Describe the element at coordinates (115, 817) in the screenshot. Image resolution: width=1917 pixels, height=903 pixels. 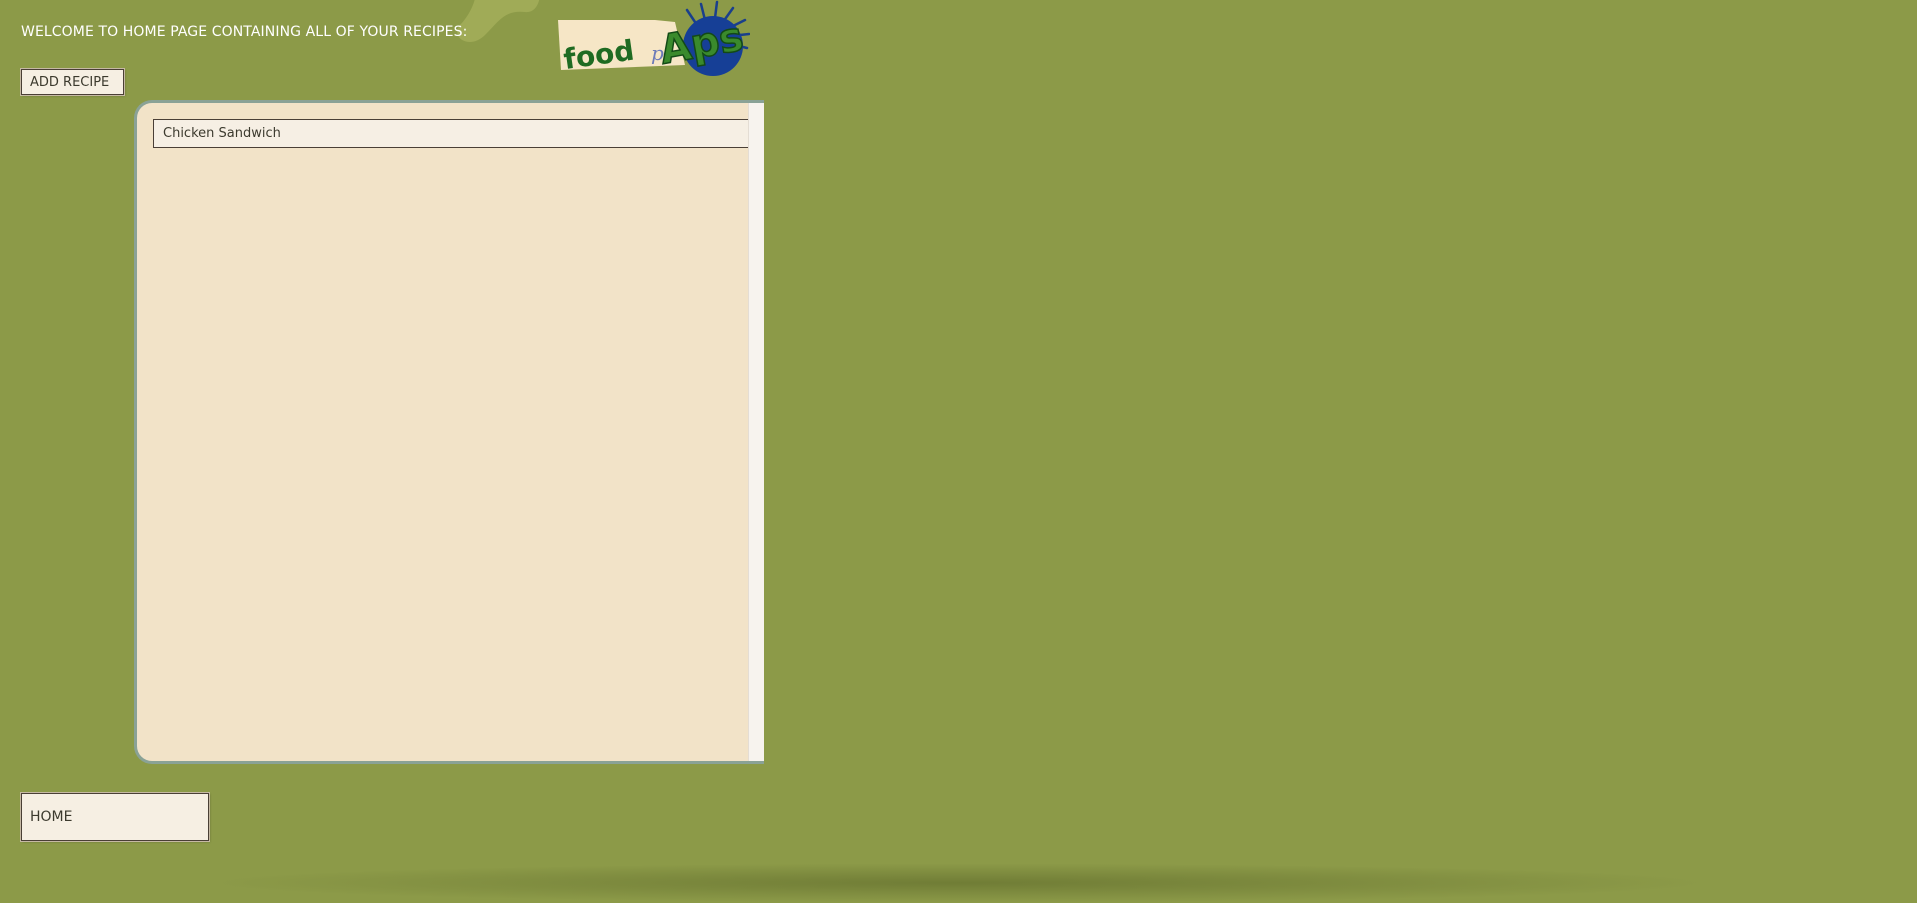
I see `home-button: HOME` at that location.